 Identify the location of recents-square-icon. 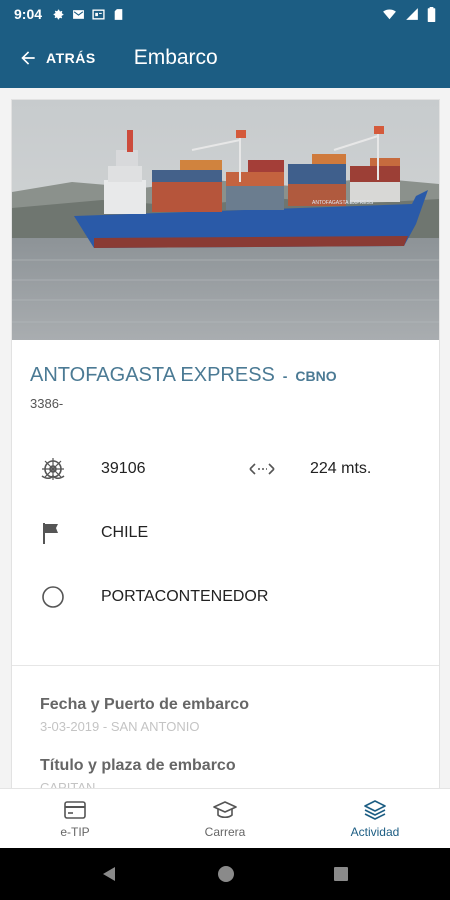
(341, 874).